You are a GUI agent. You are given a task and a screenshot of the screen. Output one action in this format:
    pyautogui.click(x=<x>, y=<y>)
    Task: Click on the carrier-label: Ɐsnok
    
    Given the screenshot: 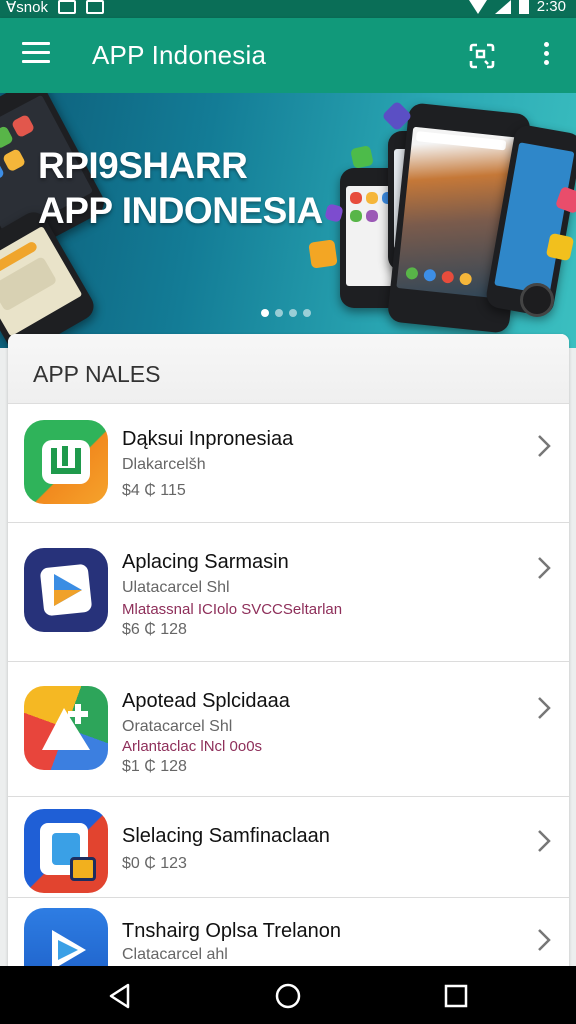 What is the action you would take?
    pyautogui.click(x=27, y=8)
    